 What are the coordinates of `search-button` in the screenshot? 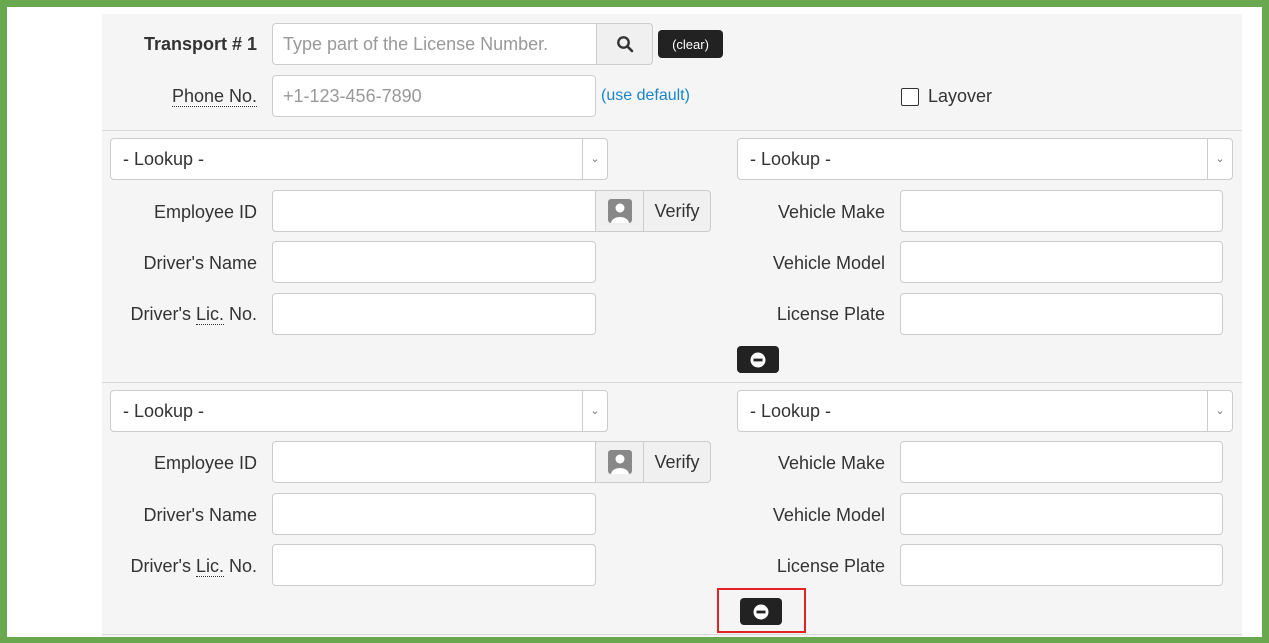 It's located at (624, 44).